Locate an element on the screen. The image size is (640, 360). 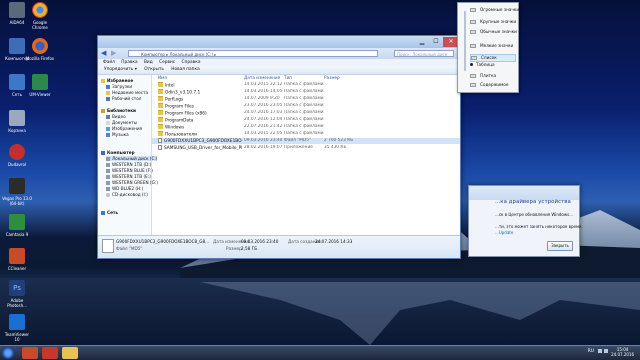
file-date-cell: 14.07.2009 9:20 is located at coordinates (262, 98).